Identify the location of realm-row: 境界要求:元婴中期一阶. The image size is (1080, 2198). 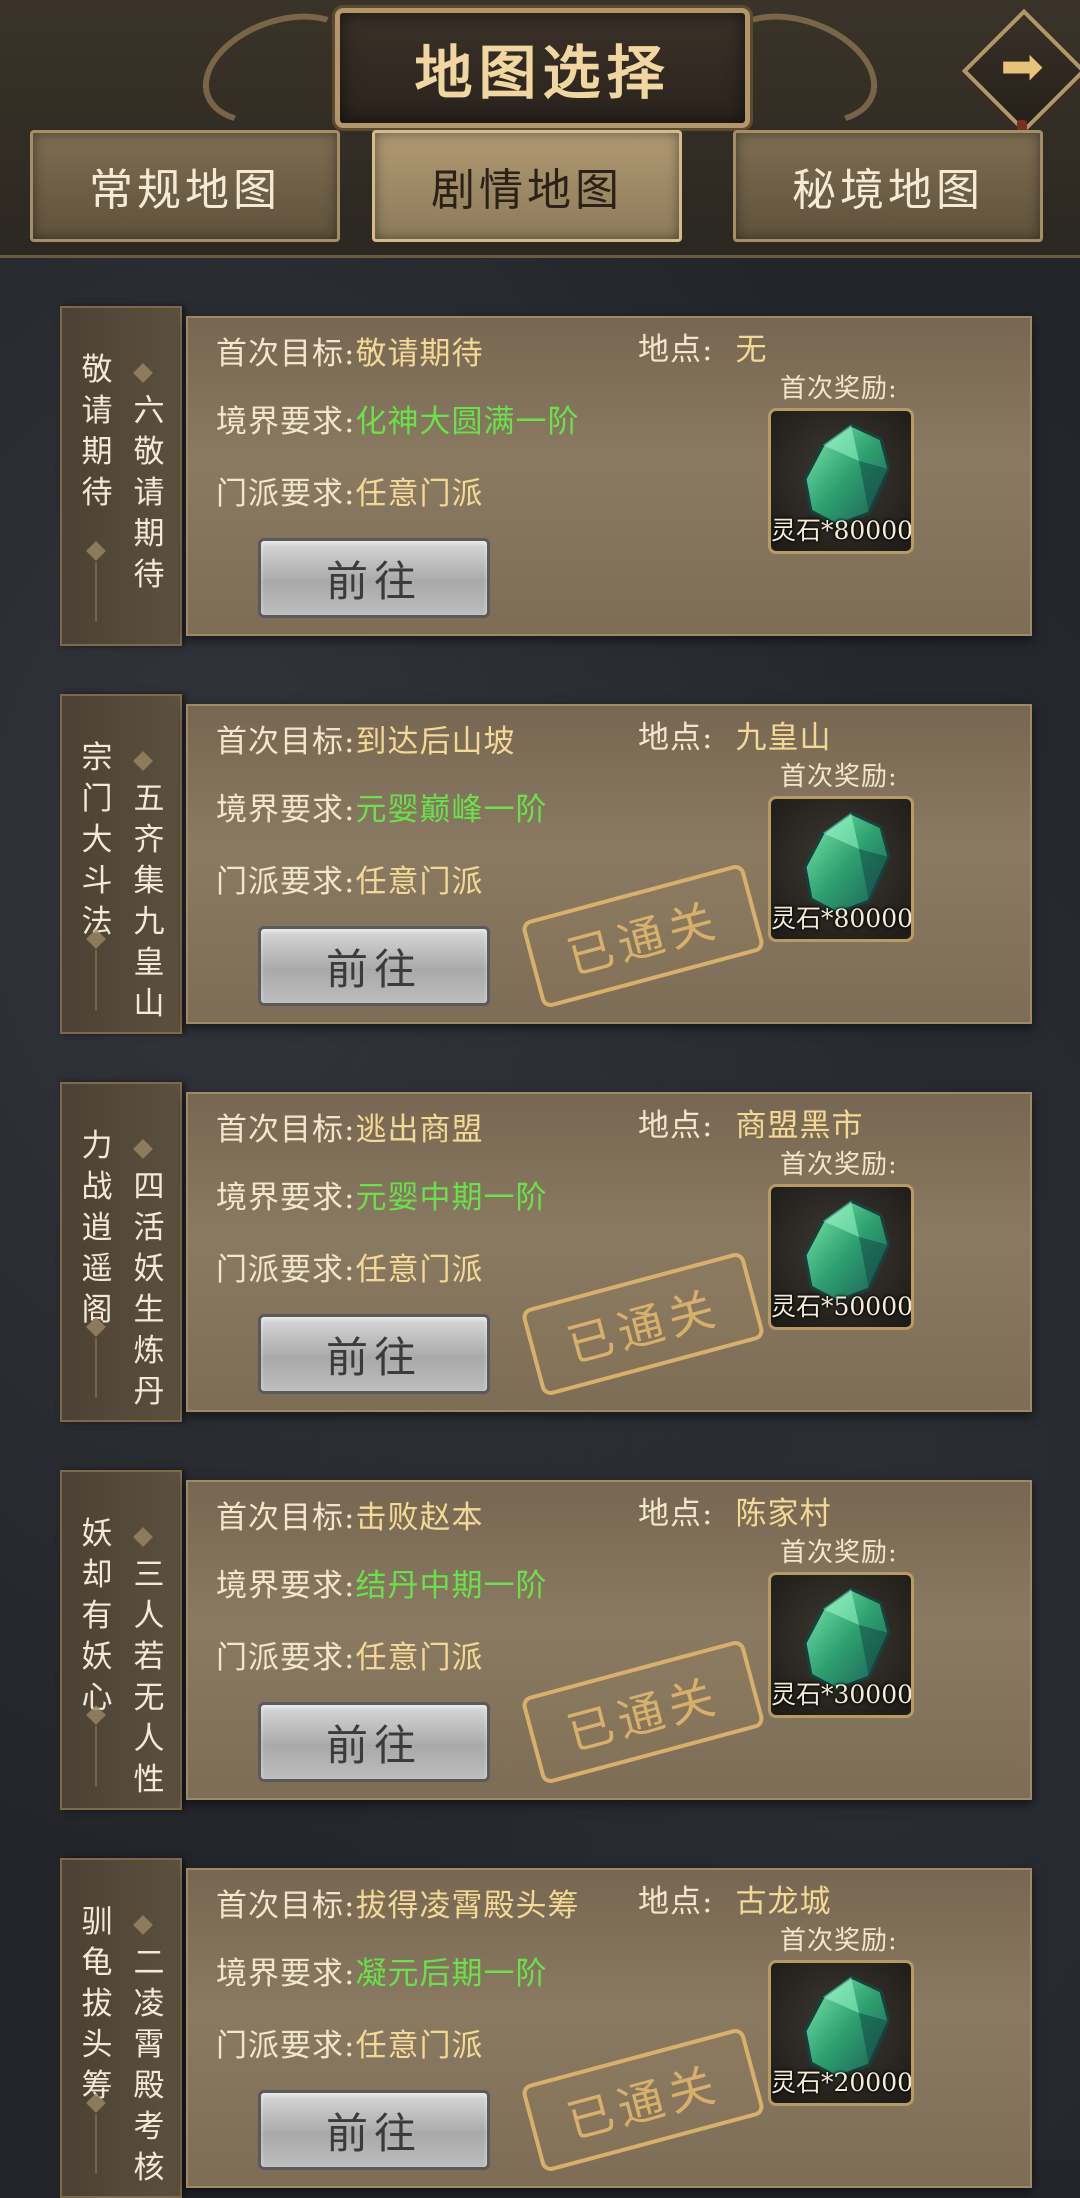
(381, 1194).